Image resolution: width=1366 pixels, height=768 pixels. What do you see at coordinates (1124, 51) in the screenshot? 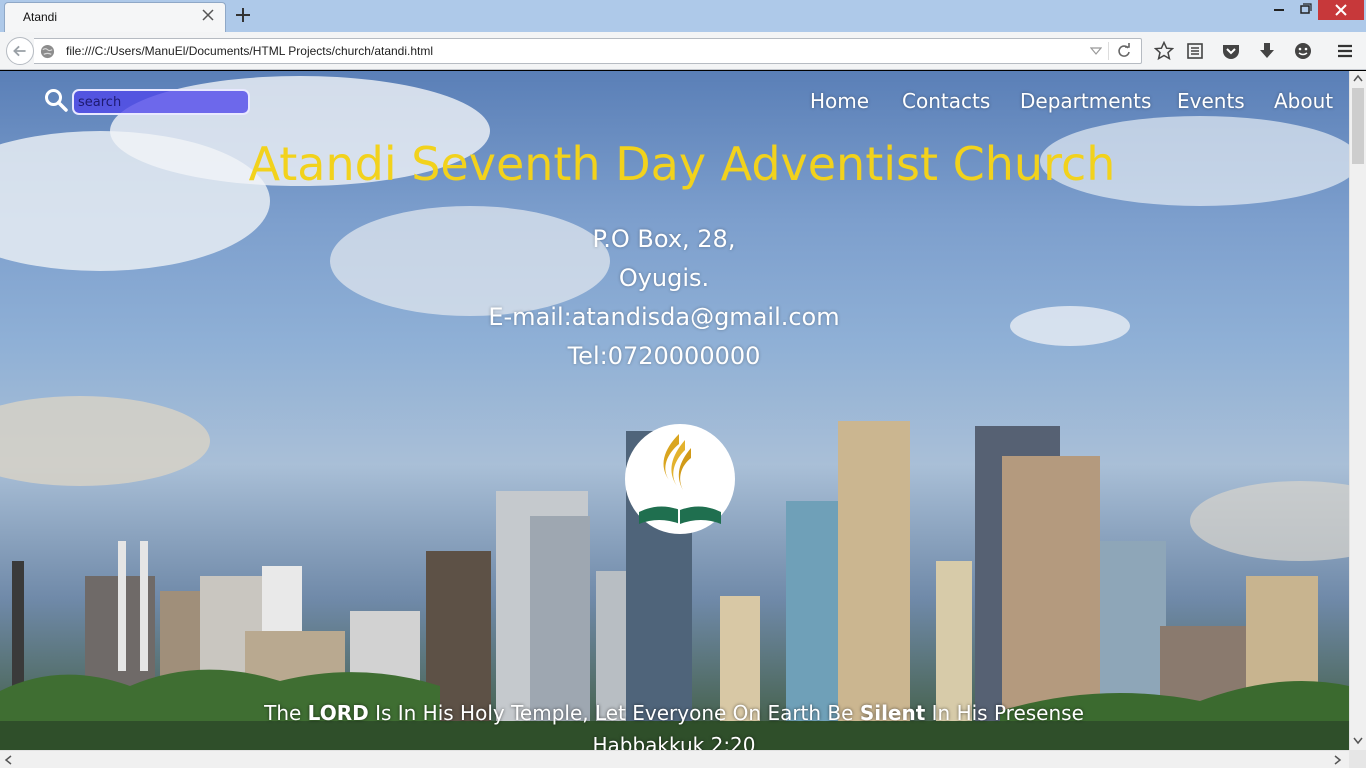
I see `reload-icon` at bounding box center [1124, 51].